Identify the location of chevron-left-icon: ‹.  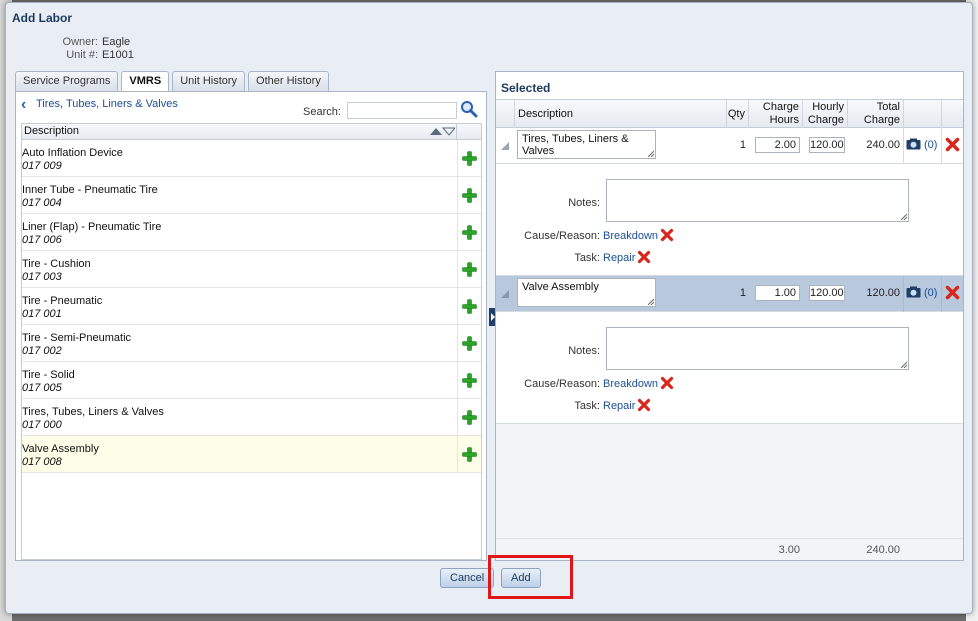
(24, 104).